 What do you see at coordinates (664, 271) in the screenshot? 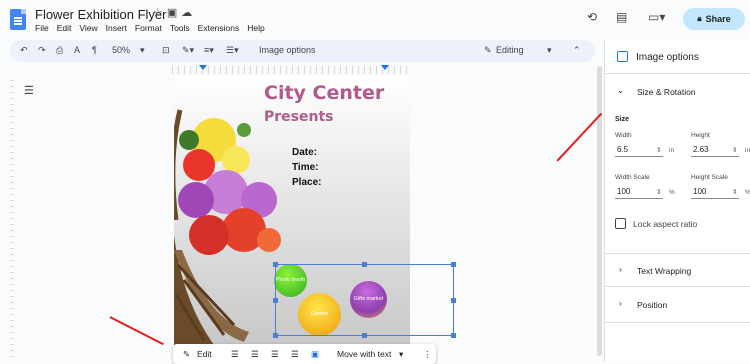
I see `section-text-wrapping: Text Wrapping` at bounding box center [664, 271].